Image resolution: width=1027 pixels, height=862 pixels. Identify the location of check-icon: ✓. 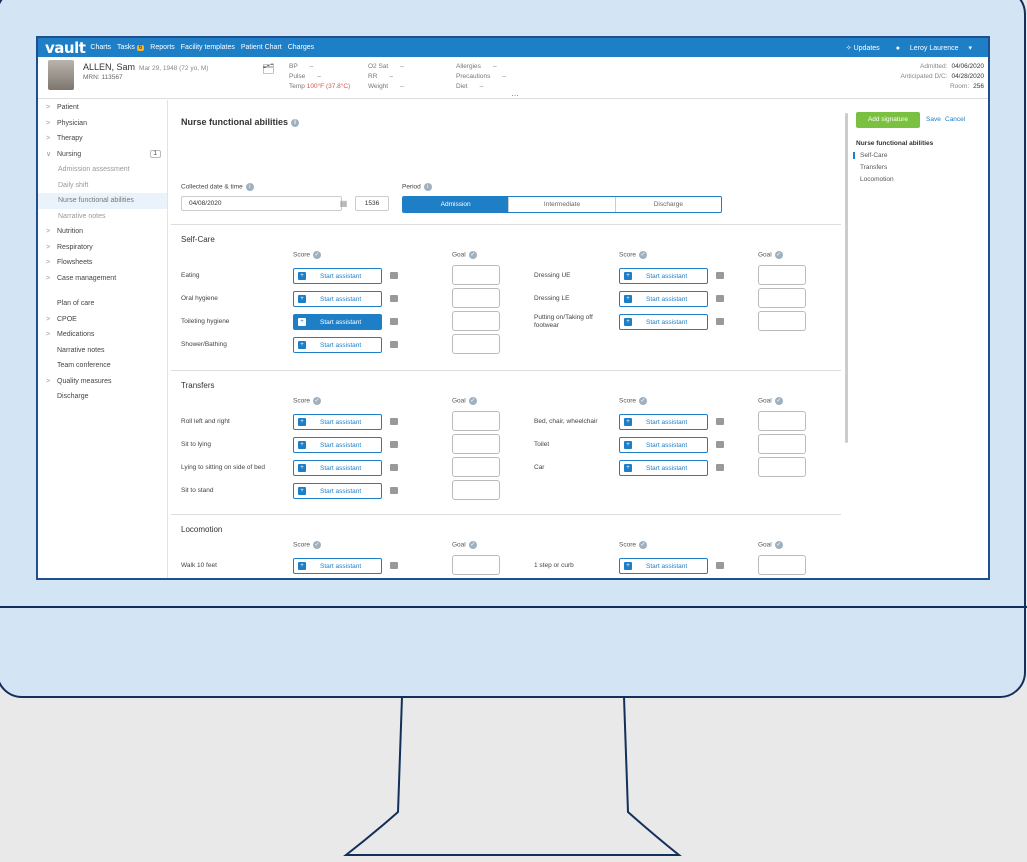
(642, 545).